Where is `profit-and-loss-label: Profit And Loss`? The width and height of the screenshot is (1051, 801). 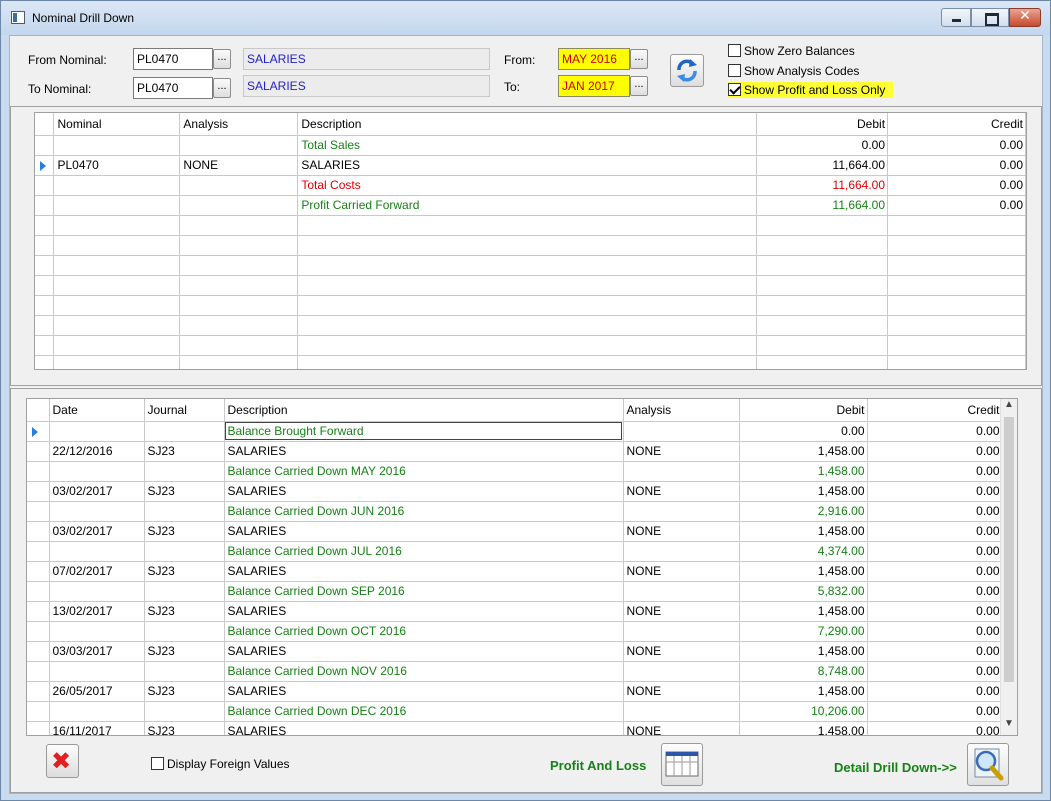
profit-and-loss-label: Profit And Loss is located at coordinates (598, 765).